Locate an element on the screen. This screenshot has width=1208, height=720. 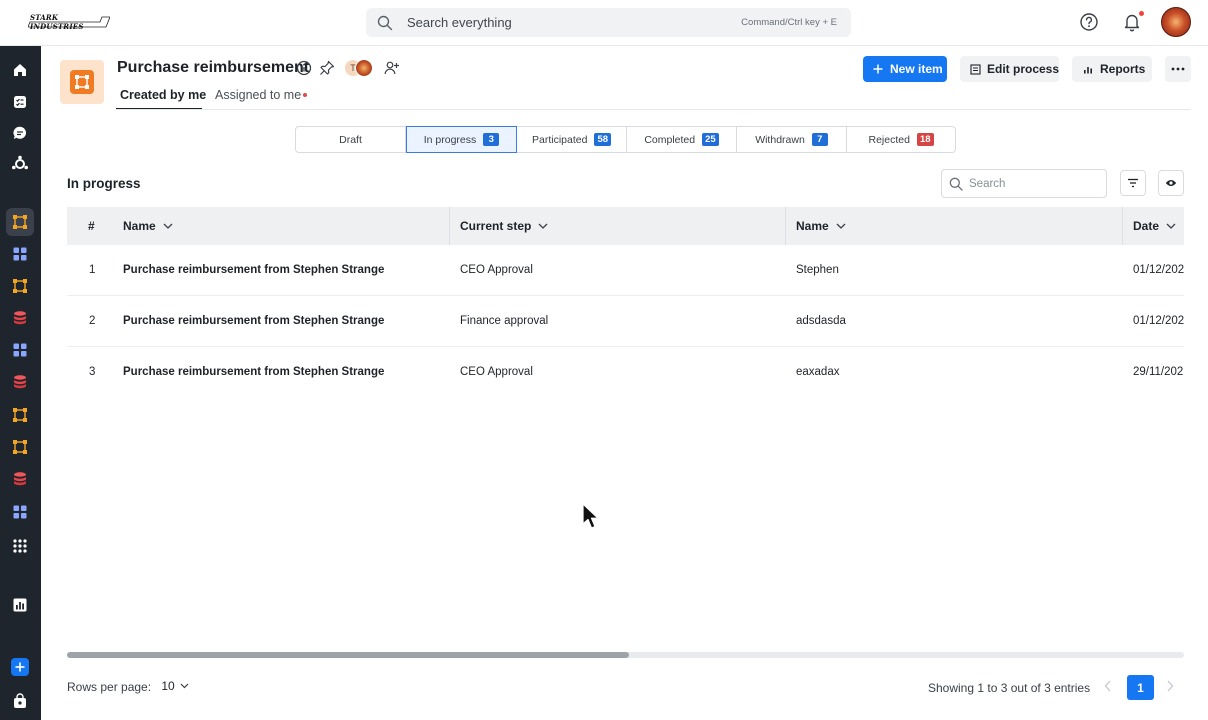
status-in-progress: In progress 3 is located at coordinates (461, 139).